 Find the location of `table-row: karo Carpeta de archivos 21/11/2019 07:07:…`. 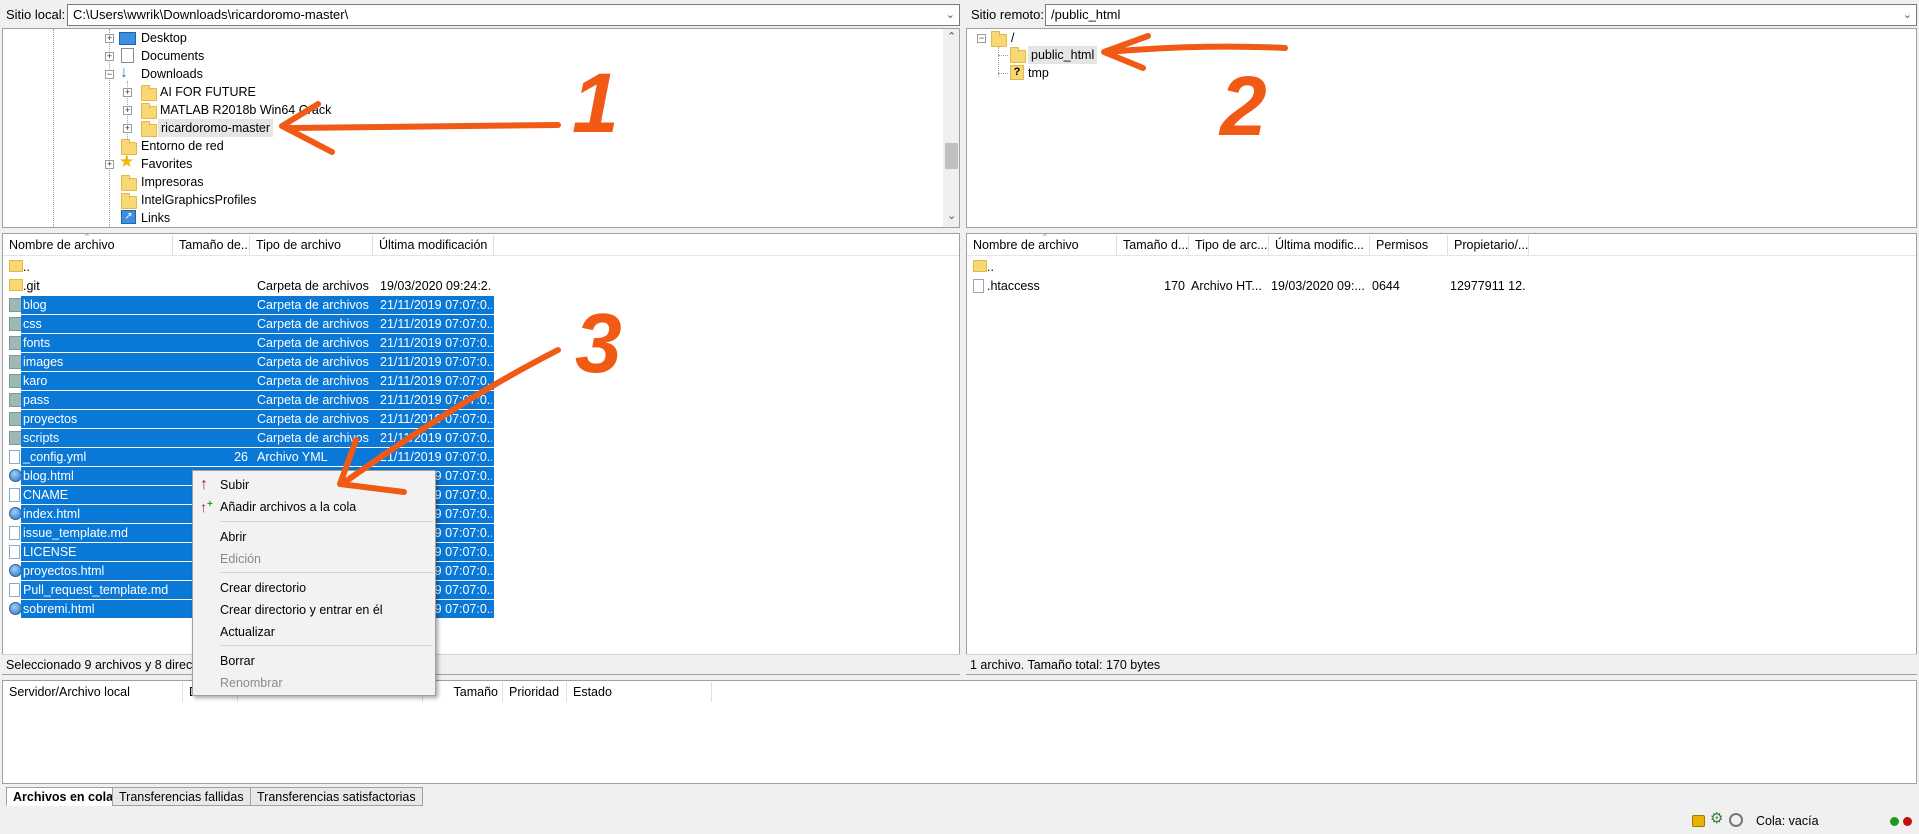

table-row: karo Carpeta de archivos 21/11/2019 07:07:… is located at coordinates (481, 381).